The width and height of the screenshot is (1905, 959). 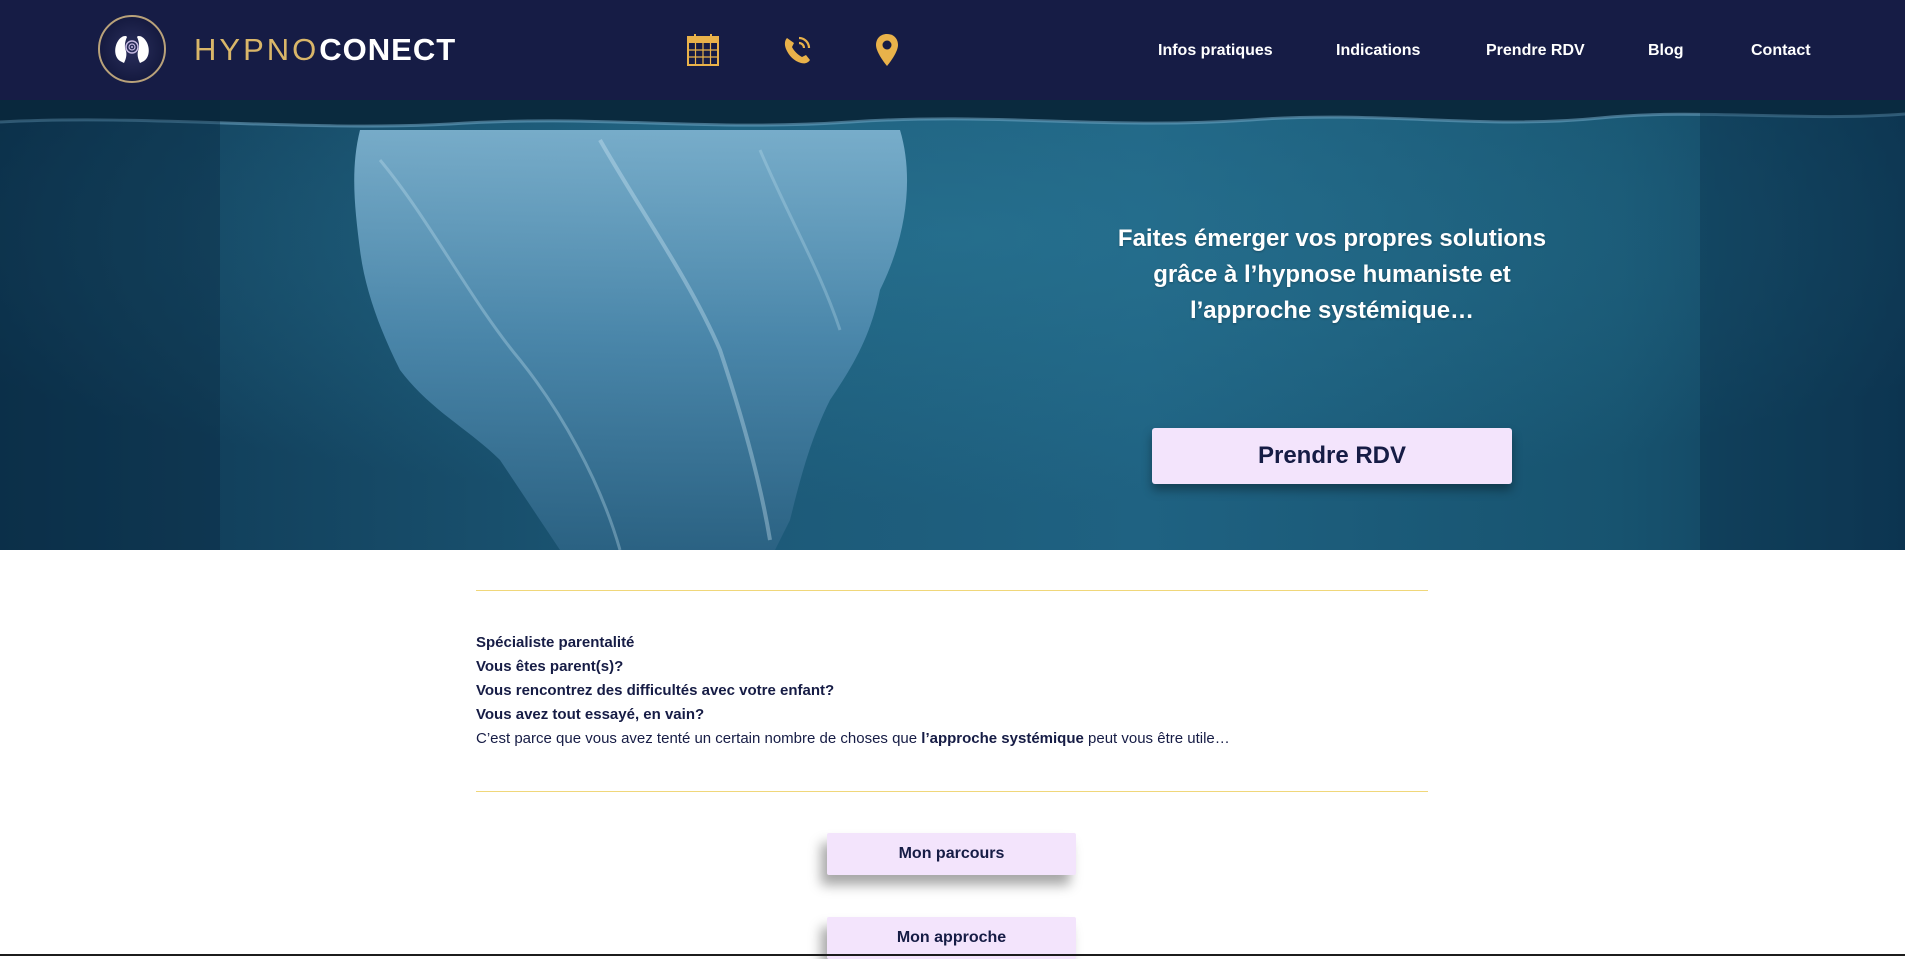 I want to click on nav-blog: Blog, so click(x=1666, y=51).